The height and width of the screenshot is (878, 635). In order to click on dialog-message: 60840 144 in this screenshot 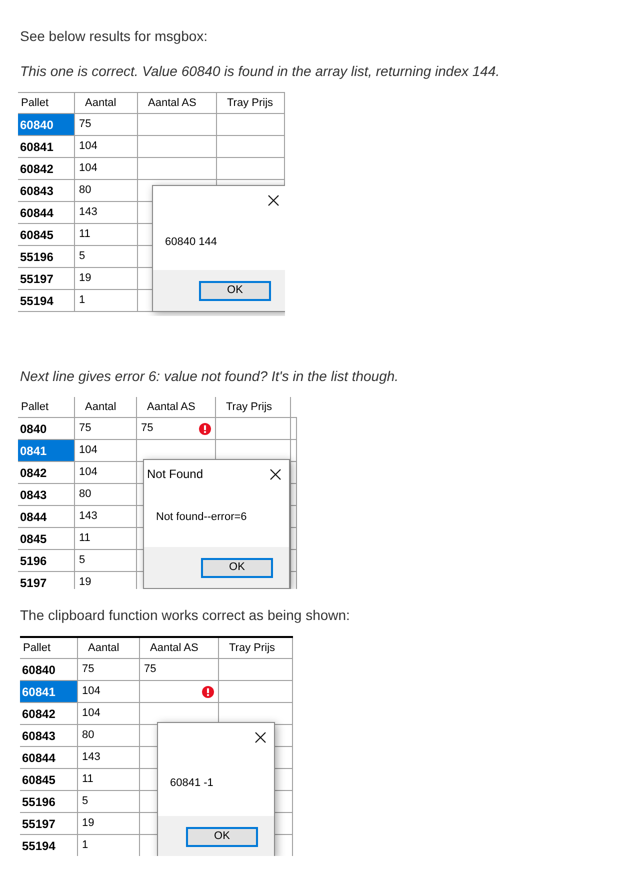, I will do `click(191, 242)`.